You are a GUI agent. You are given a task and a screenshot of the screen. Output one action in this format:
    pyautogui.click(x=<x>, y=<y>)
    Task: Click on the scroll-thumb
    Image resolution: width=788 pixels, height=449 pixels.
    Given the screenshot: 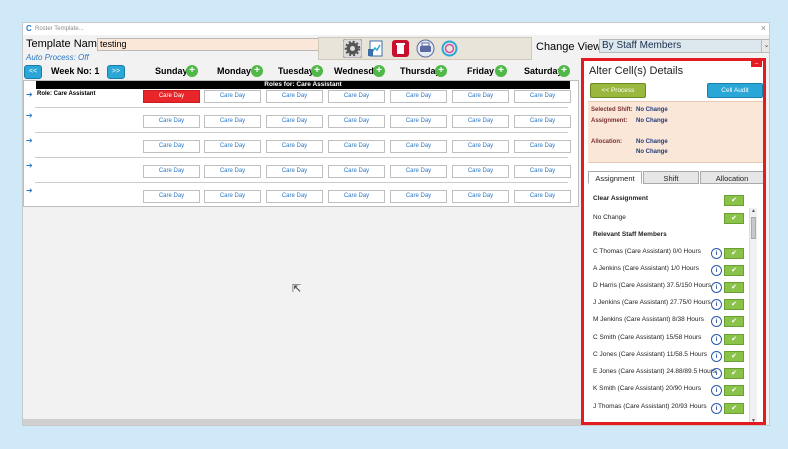 What is the action you would take?
    pyautogui.click(x=753, y=228)
    